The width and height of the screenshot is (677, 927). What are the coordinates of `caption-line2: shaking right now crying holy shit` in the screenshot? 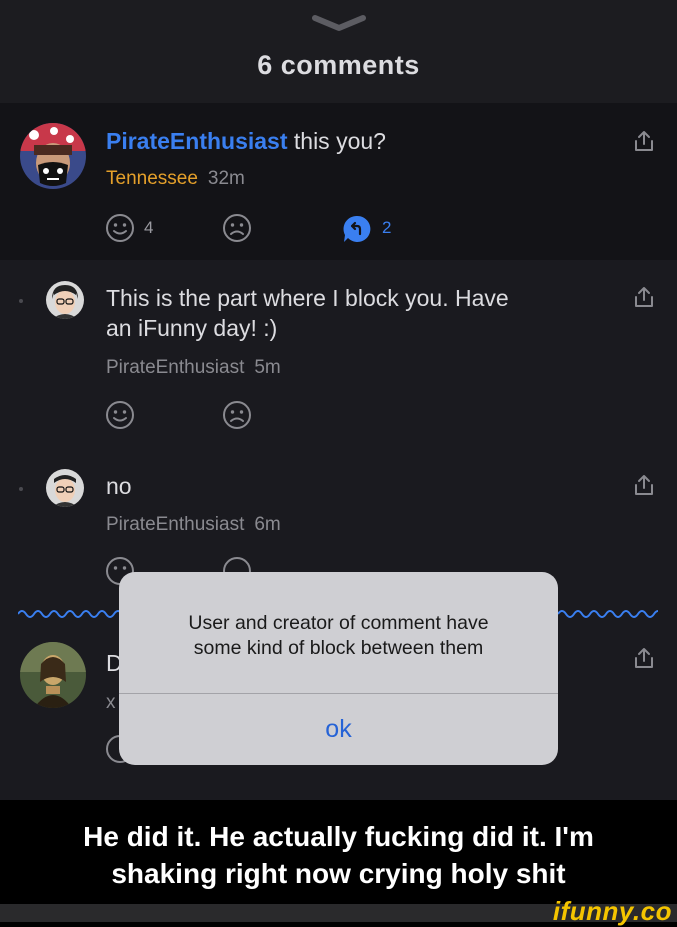 It's located at (338, 873).